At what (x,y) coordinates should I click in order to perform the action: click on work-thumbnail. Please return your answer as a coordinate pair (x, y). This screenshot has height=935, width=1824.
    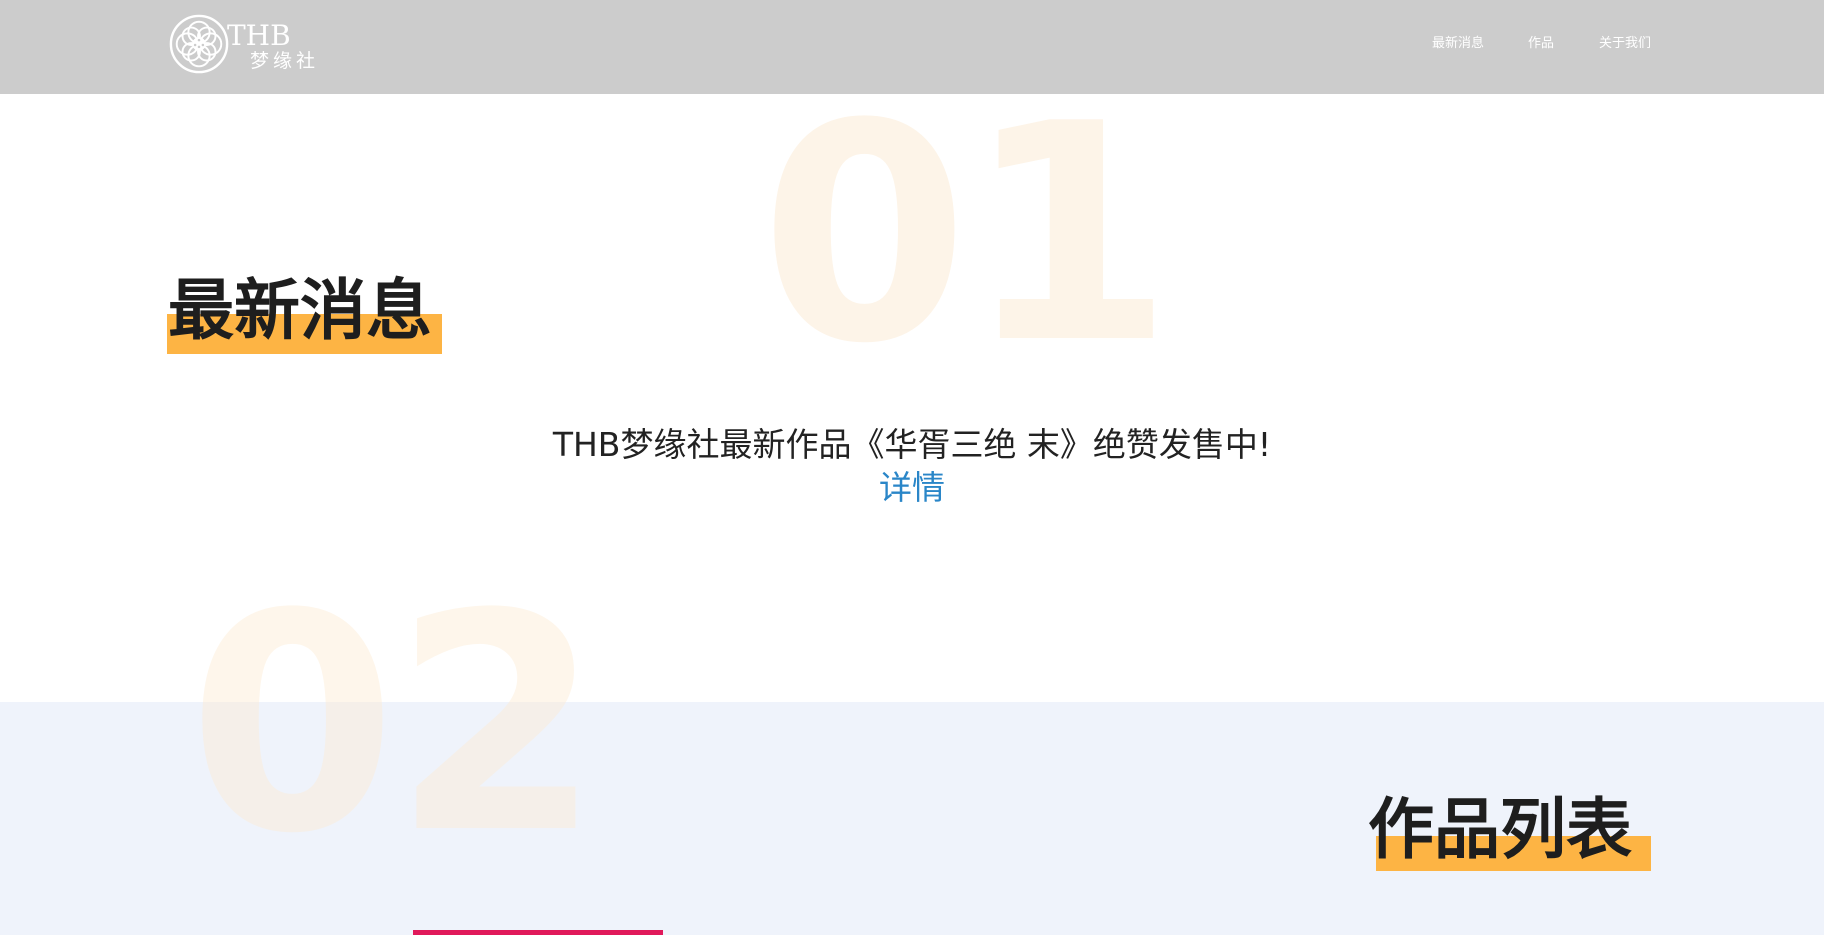
    Looking at the image, I should click on (538, 932).